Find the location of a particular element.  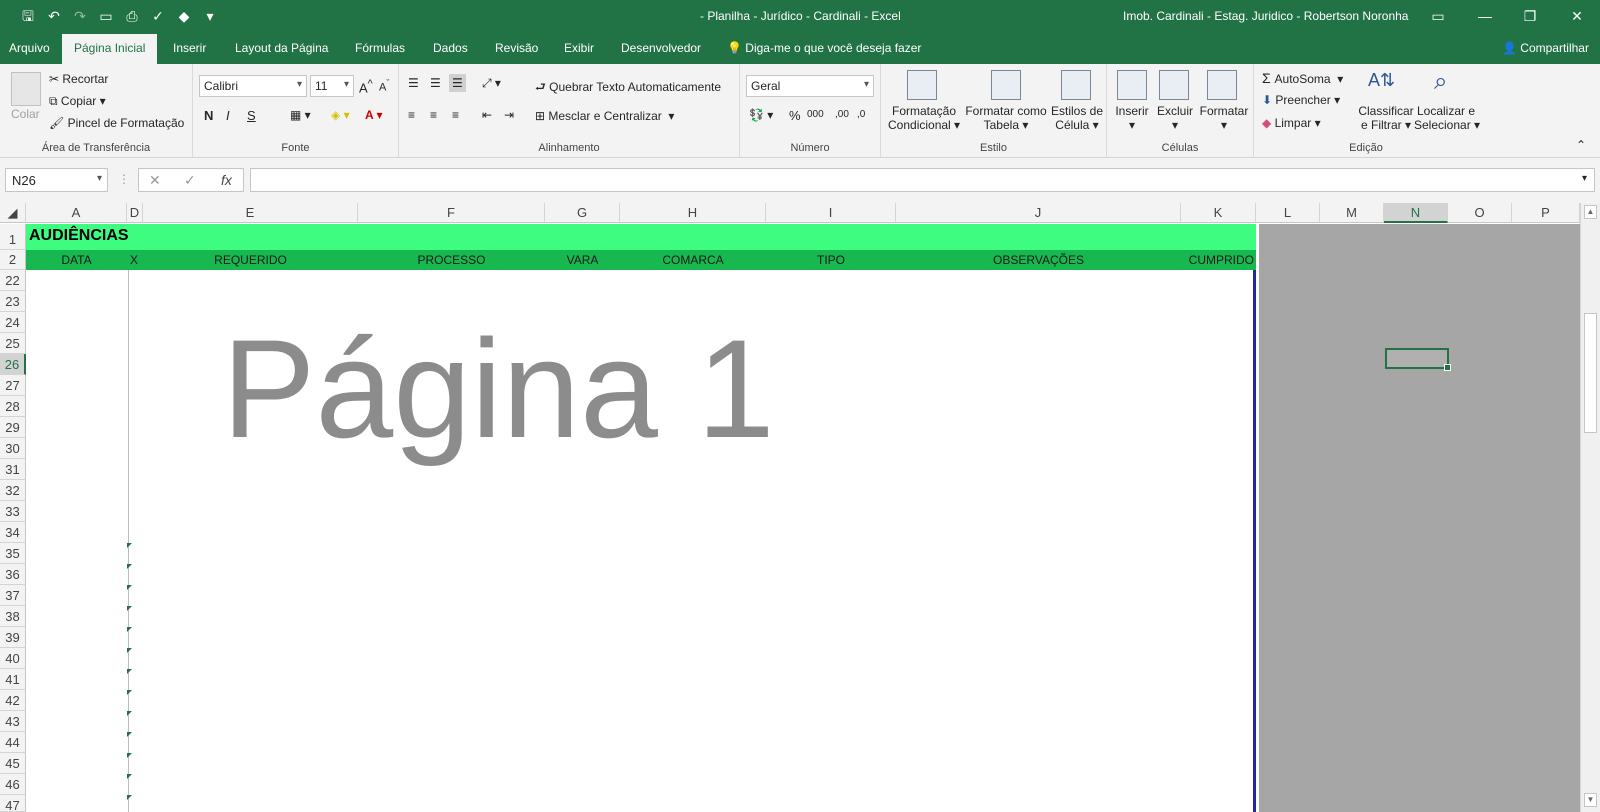

row-header: 33 is located at coordinates (13, 511).